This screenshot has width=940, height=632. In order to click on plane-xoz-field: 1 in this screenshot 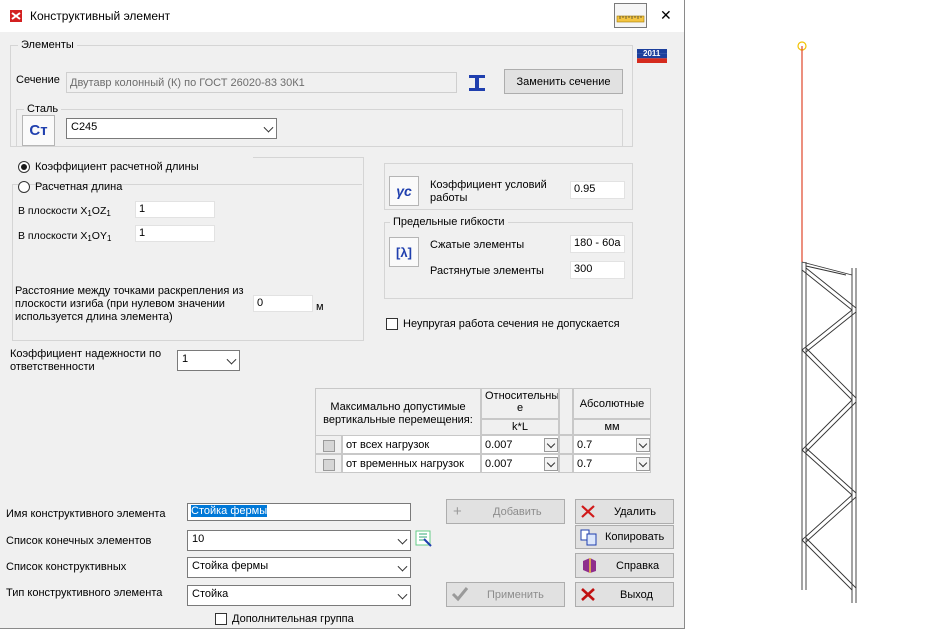, I will do `click(175, 209)`.